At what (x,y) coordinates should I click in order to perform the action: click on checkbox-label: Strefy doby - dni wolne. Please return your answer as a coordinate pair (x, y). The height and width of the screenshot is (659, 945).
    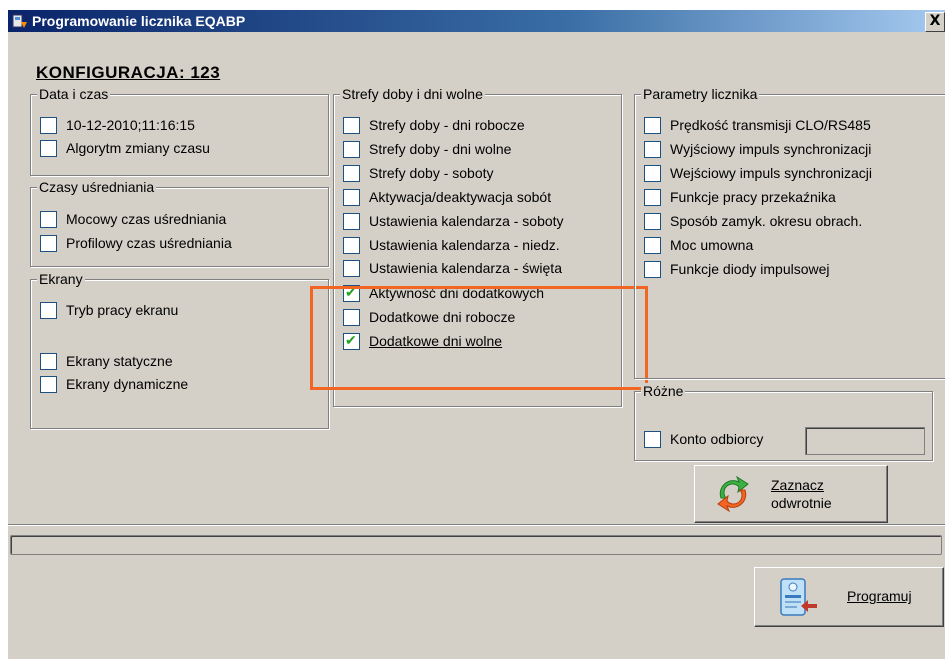
    Looking at the image, I should click on (440, 149).